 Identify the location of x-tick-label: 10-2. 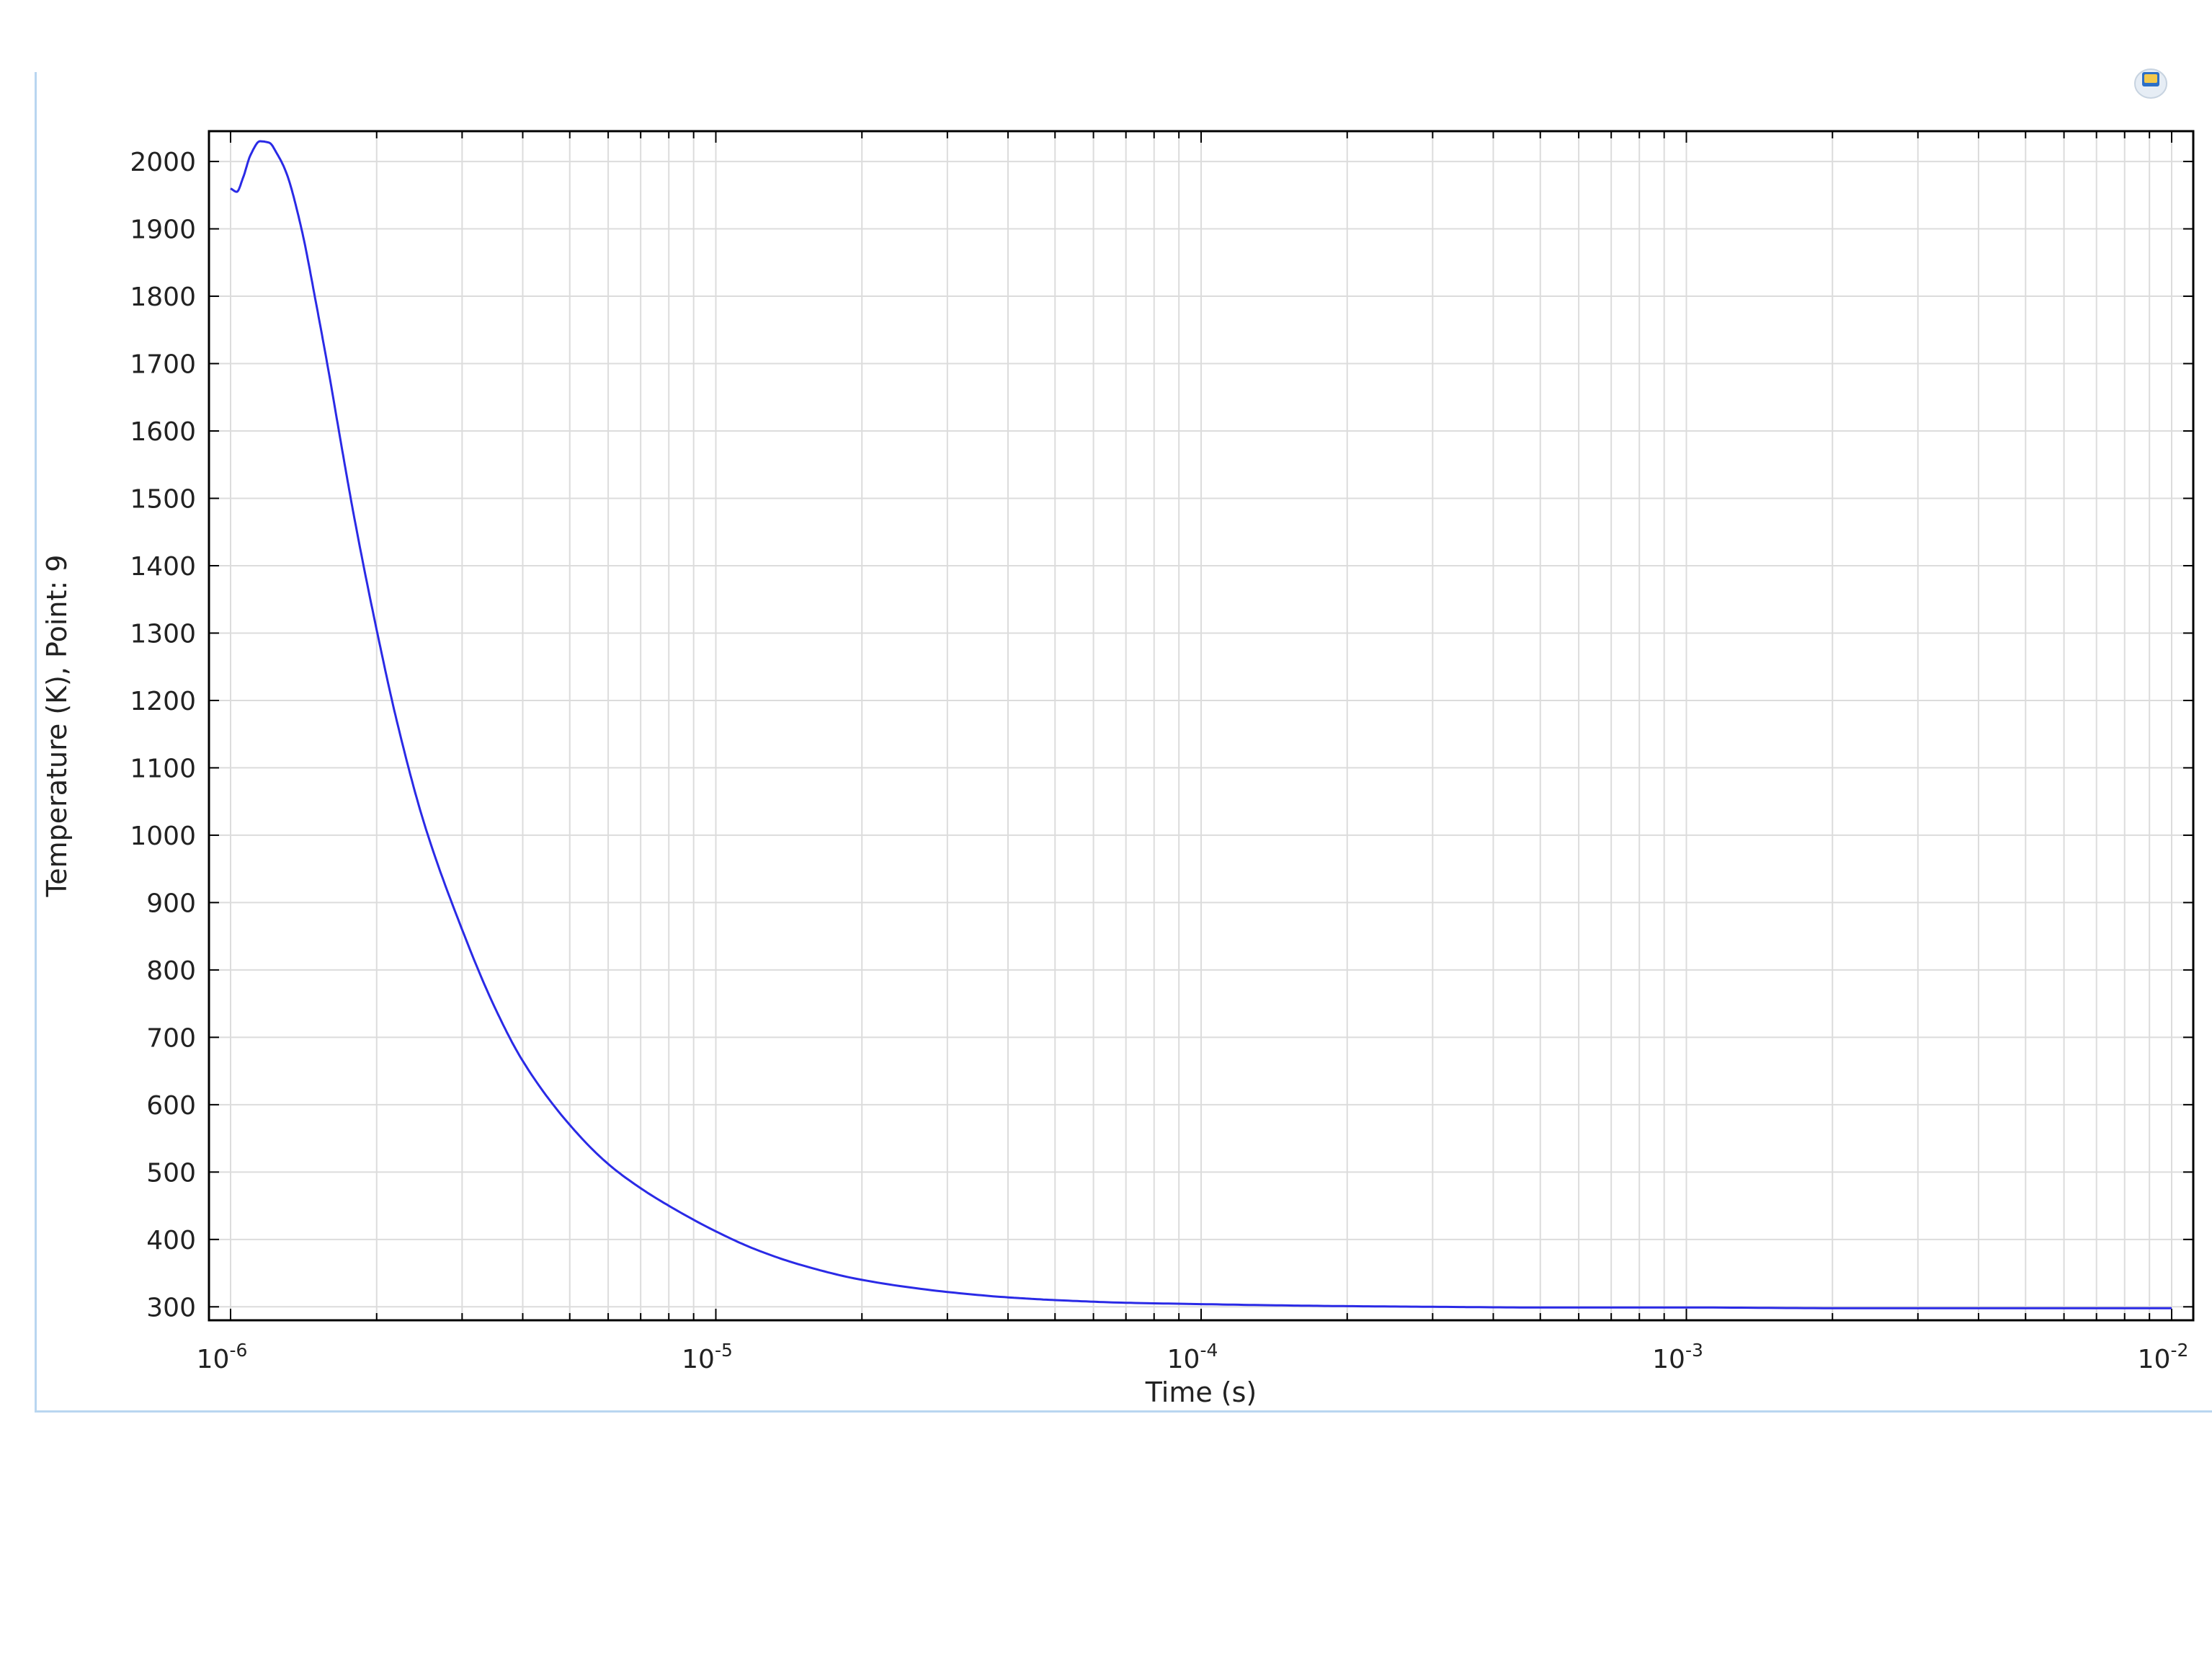
(2163, 1357).